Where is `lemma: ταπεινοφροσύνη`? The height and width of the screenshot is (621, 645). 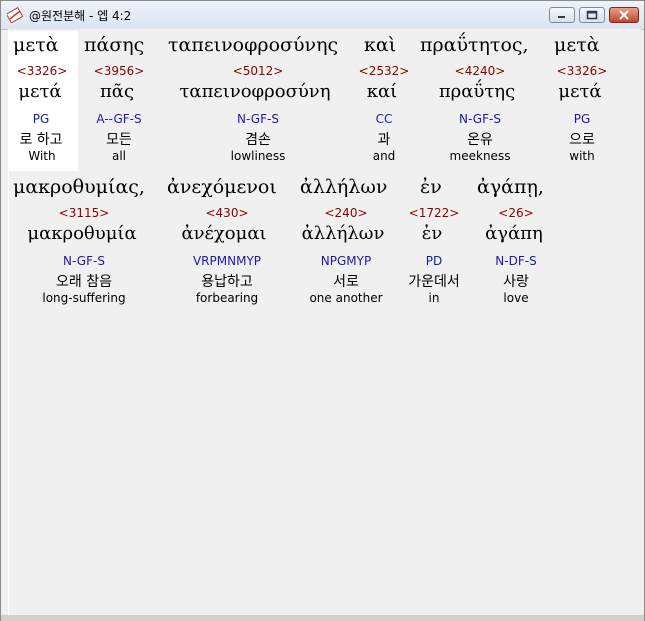
lemma: ταπεινοφροσύνη is located at coordinates (255, 91).